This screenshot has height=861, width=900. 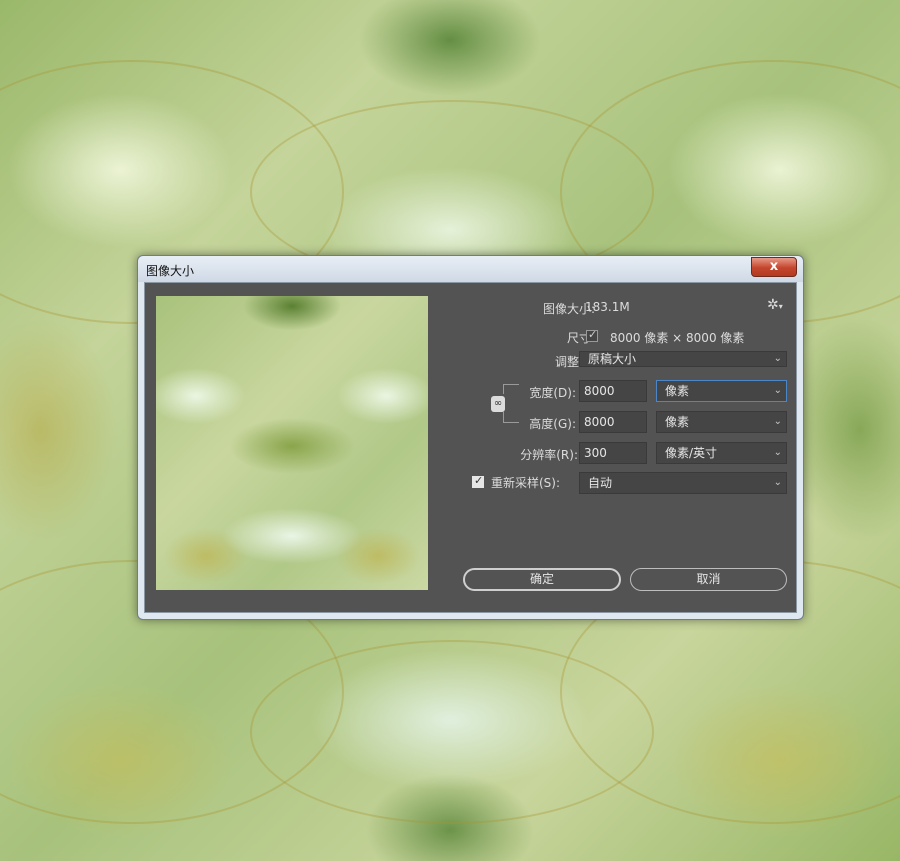 I want to click on link-bracket-bottom, so click(x=511, y=417).